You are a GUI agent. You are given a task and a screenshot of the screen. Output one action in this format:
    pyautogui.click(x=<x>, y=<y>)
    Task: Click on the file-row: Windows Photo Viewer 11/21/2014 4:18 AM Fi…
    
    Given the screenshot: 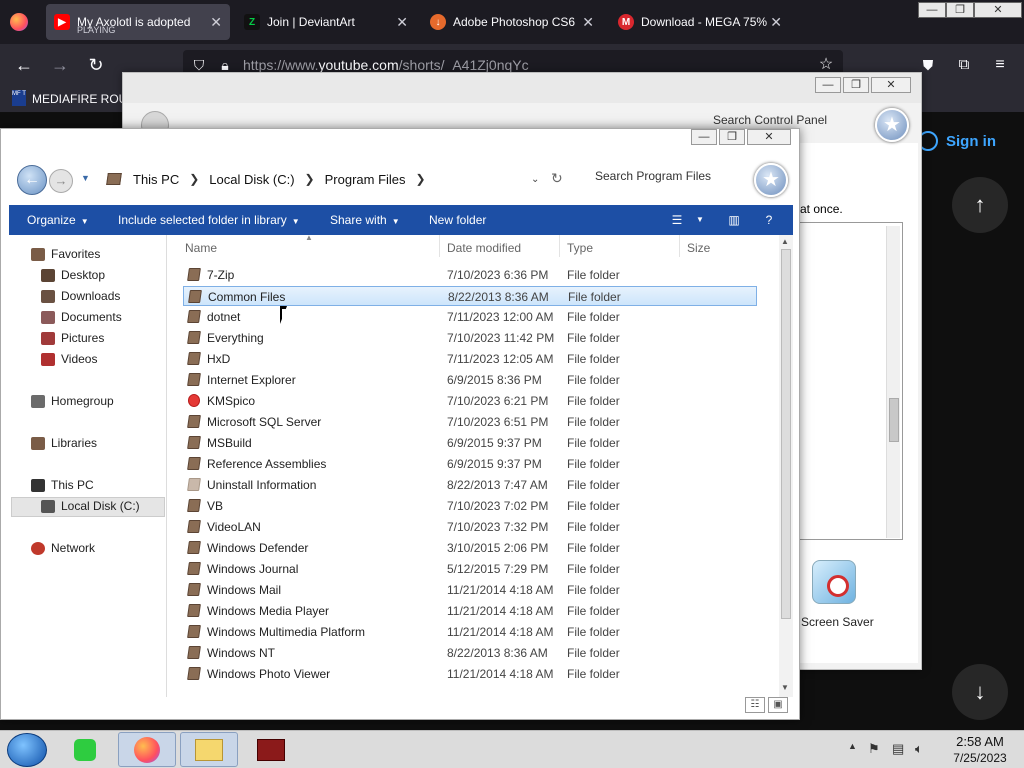 What is the action you would take?
    pyautogui.click(x=470, y=674)
    